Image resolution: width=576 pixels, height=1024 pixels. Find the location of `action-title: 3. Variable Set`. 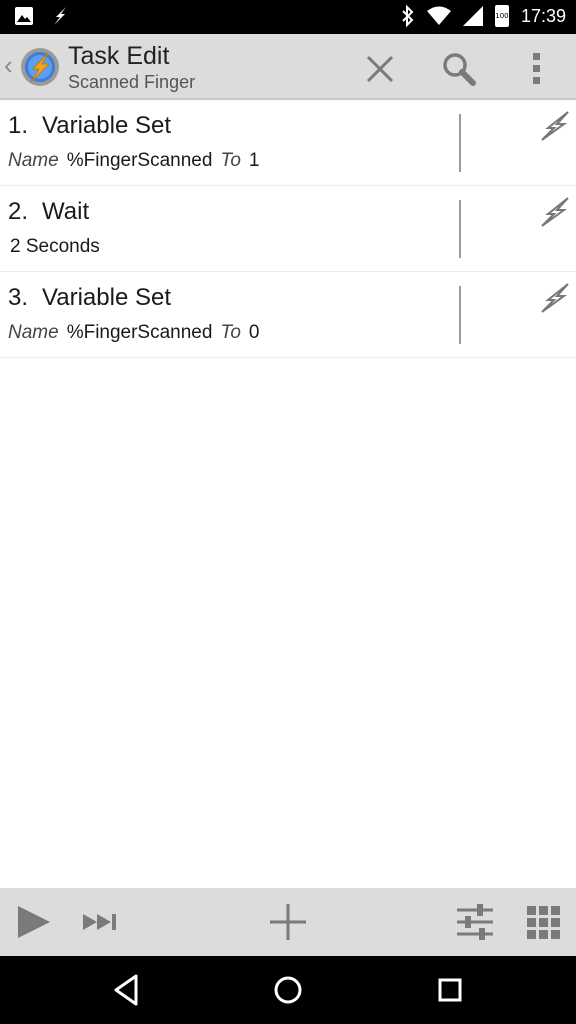

action-title: 3. Variable Set is located at coordinates (89, 298).